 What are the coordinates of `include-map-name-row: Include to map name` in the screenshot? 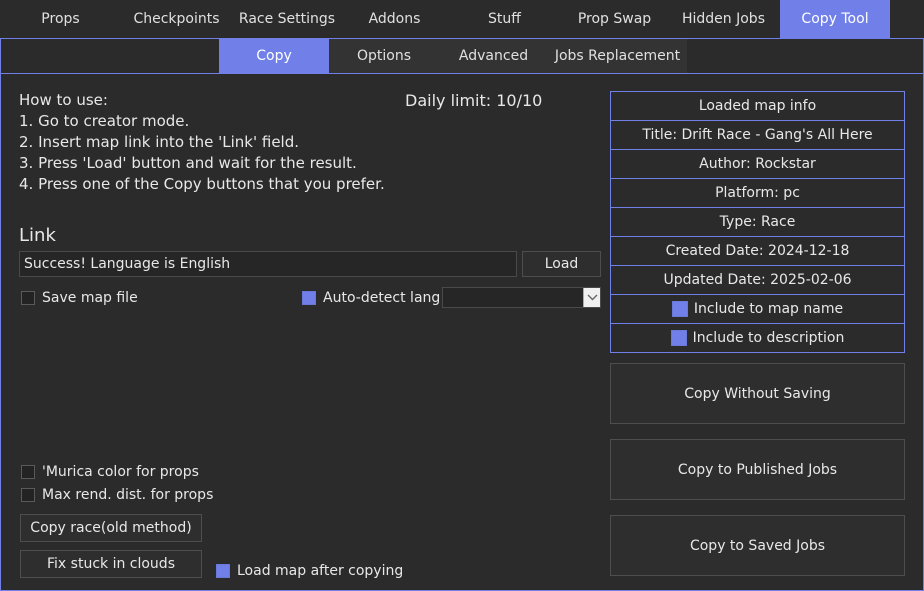 It's located at (757, 309).